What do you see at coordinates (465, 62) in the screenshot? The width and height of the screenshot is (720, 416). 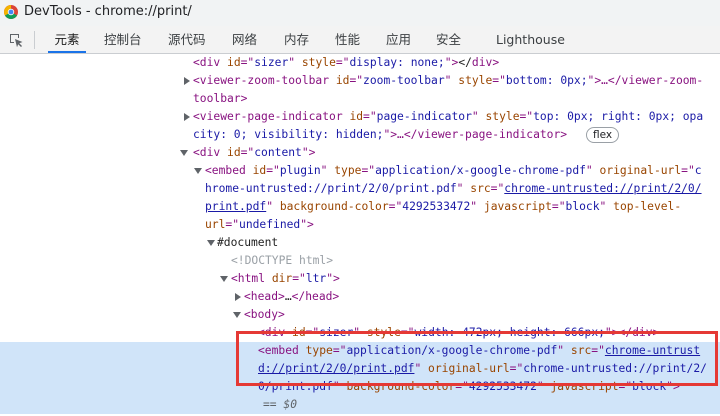 I see `code-token: </` at bounding box center [465, 62].